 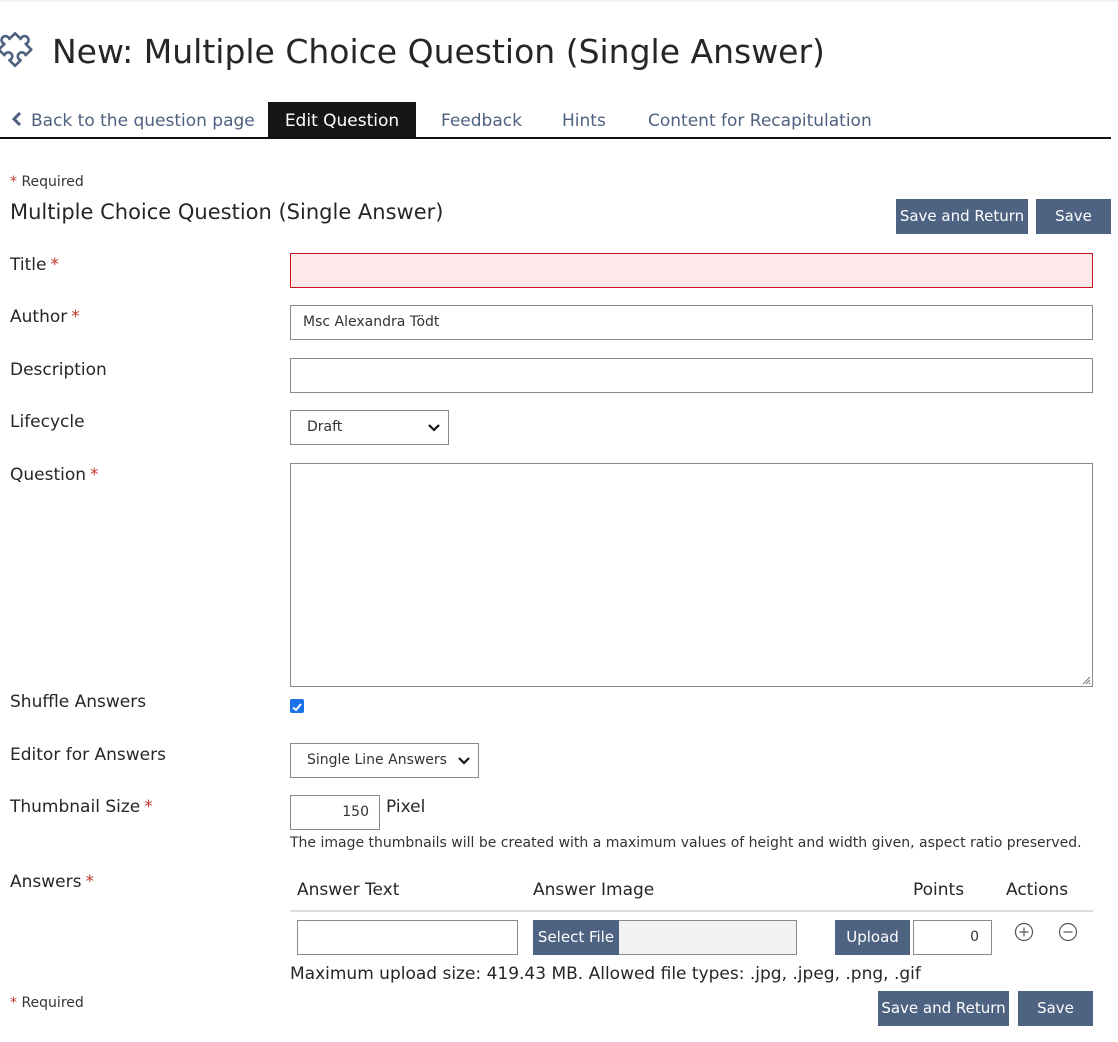 I want to click on back-link-label: Back to the question page, so click(x=143, y=121).